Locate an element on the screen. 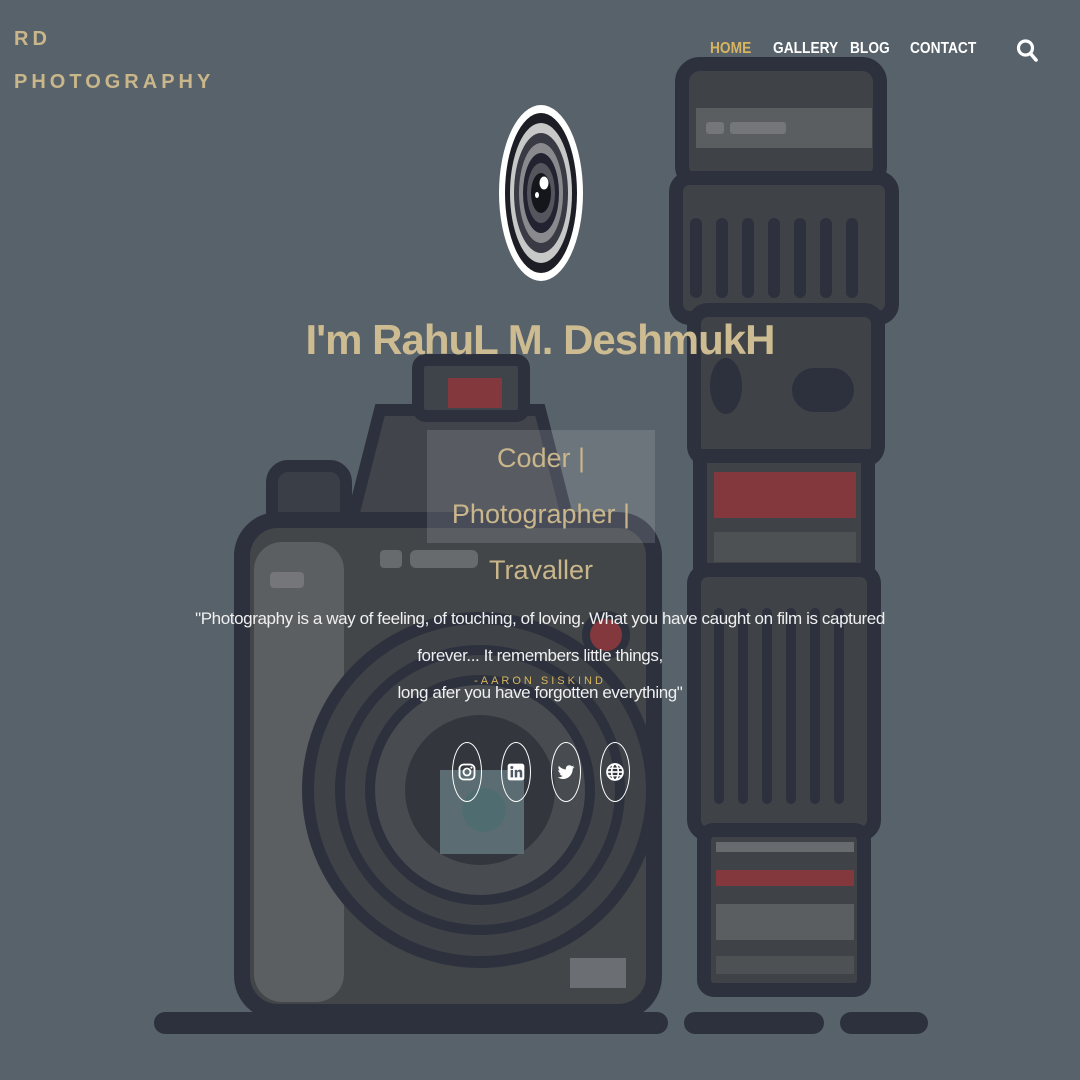 The image size is (1080, 1080). twitter-icon is located at coordinates (566, 772).